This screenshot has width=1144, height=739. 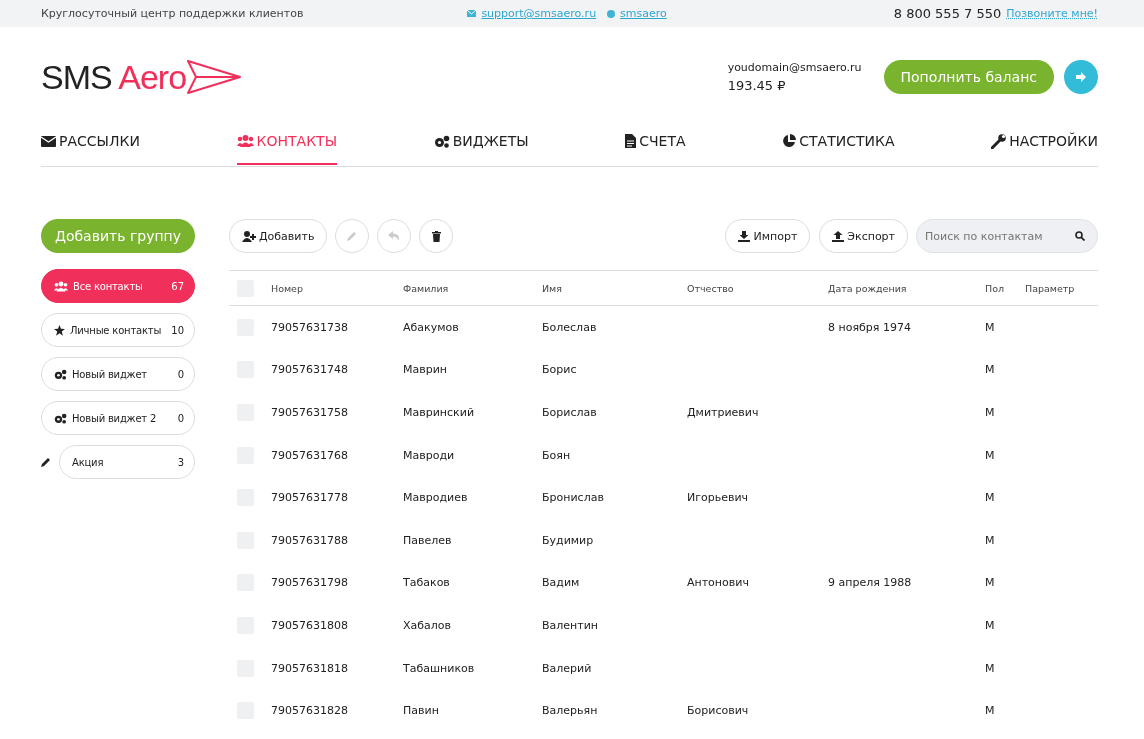 What do you see at coordinates (570, 625) in the screenshot?
I see `table-cell: Валентин` at bounding box center [570, 625].